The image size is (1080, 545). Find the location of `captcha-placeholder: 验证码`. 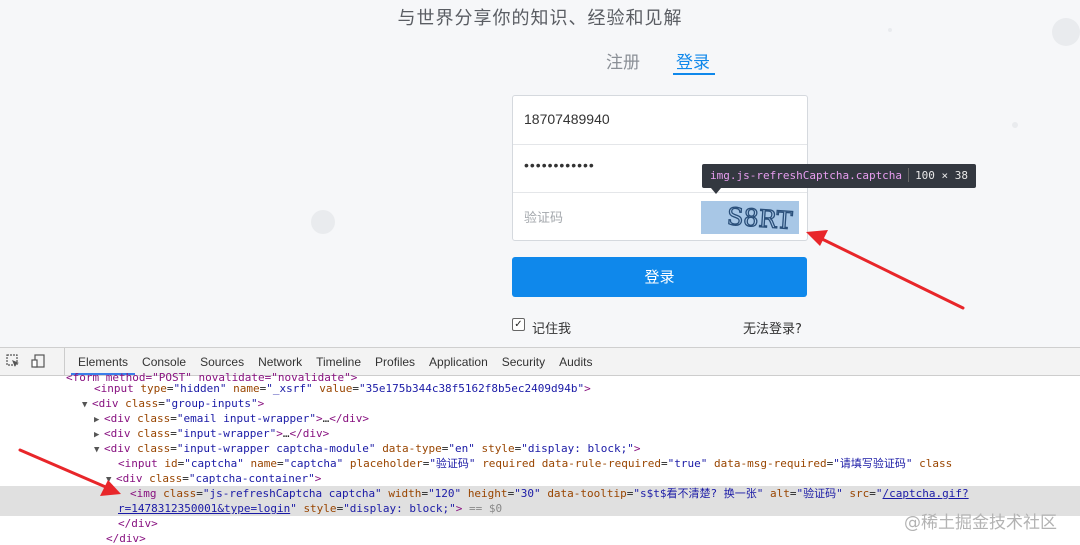

captcha-placeholder: 验证码 is located at coordinates (544, 218).